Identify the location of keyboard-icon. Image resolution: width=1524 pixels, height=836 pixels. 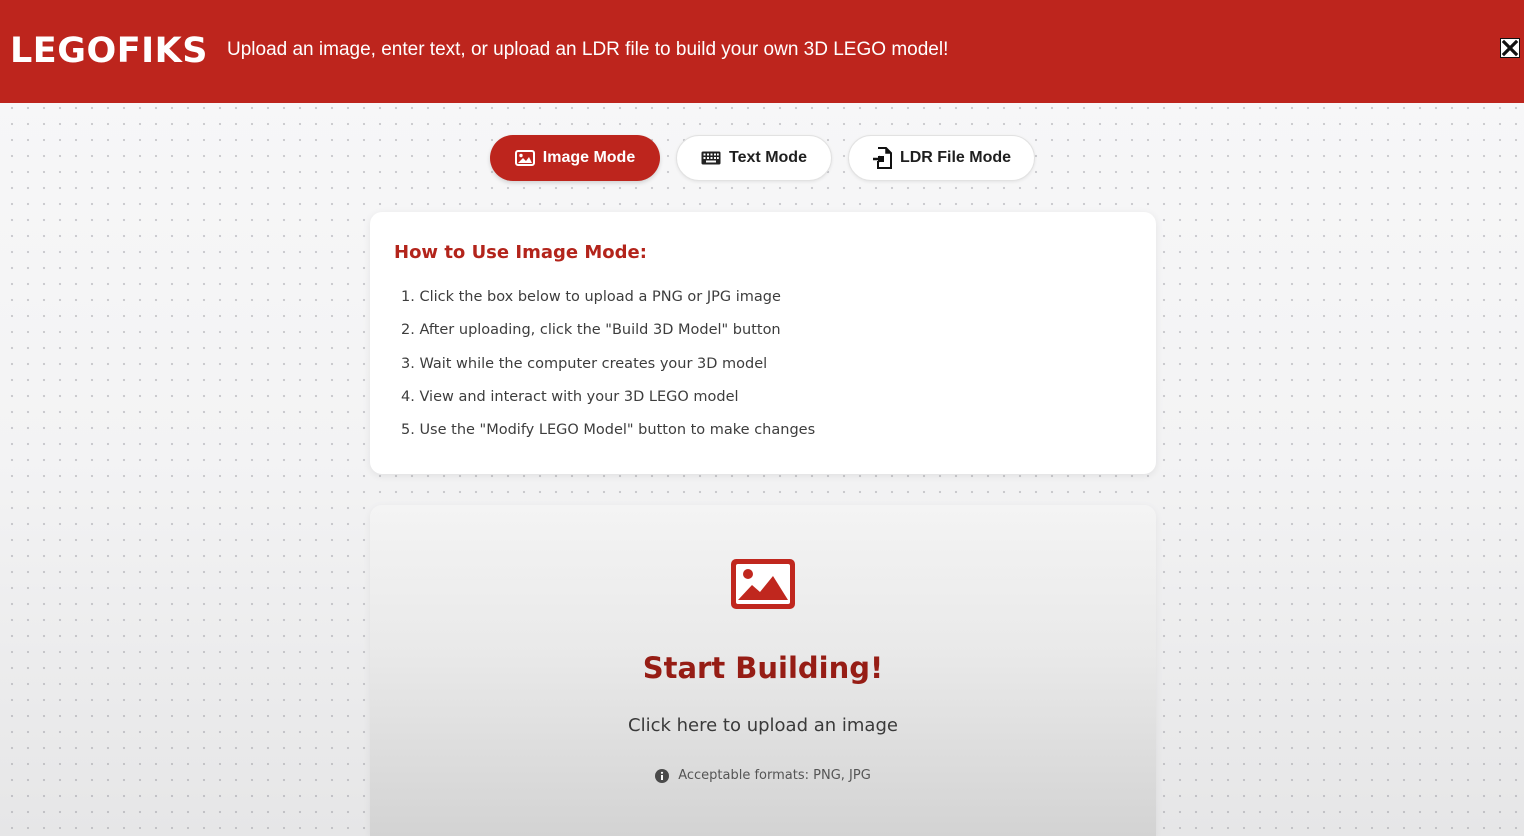
(711, 158).